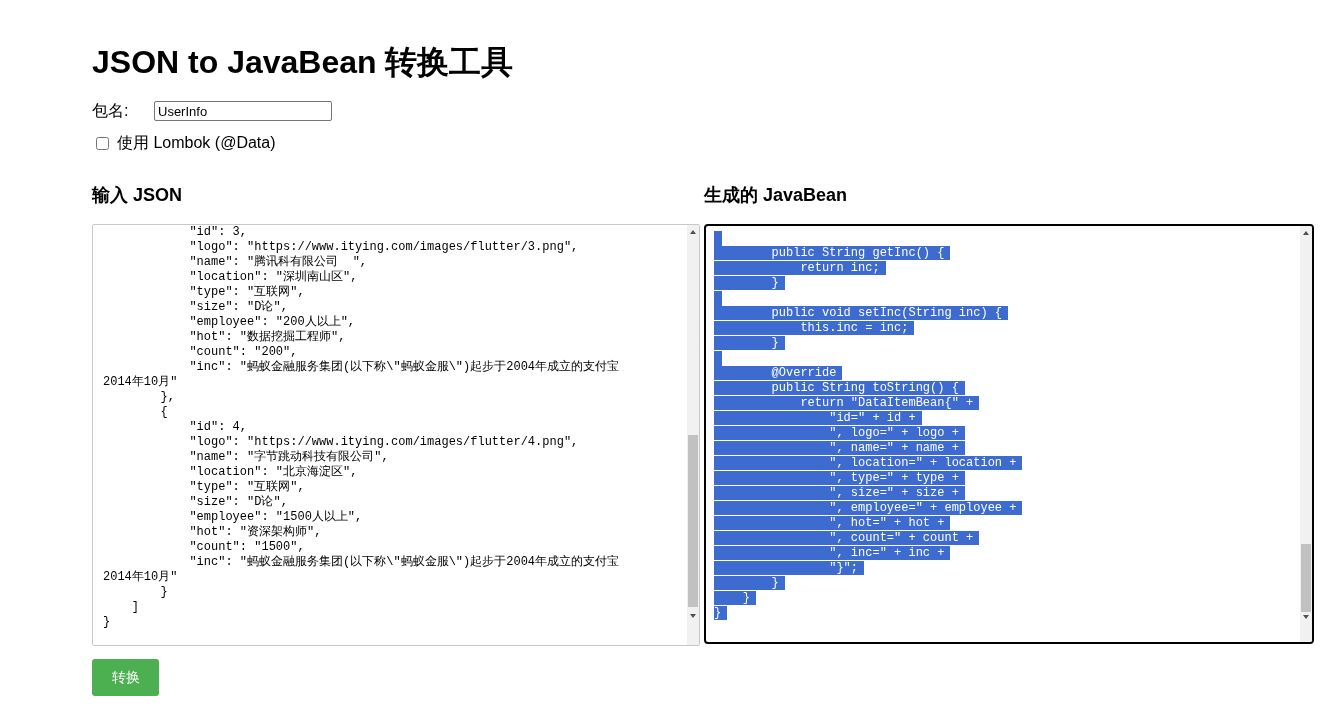 This screenshot has width=1332, height=719. I want to click on code-line: "name": "腾讯科有限公司 ",, so click(278, 262).